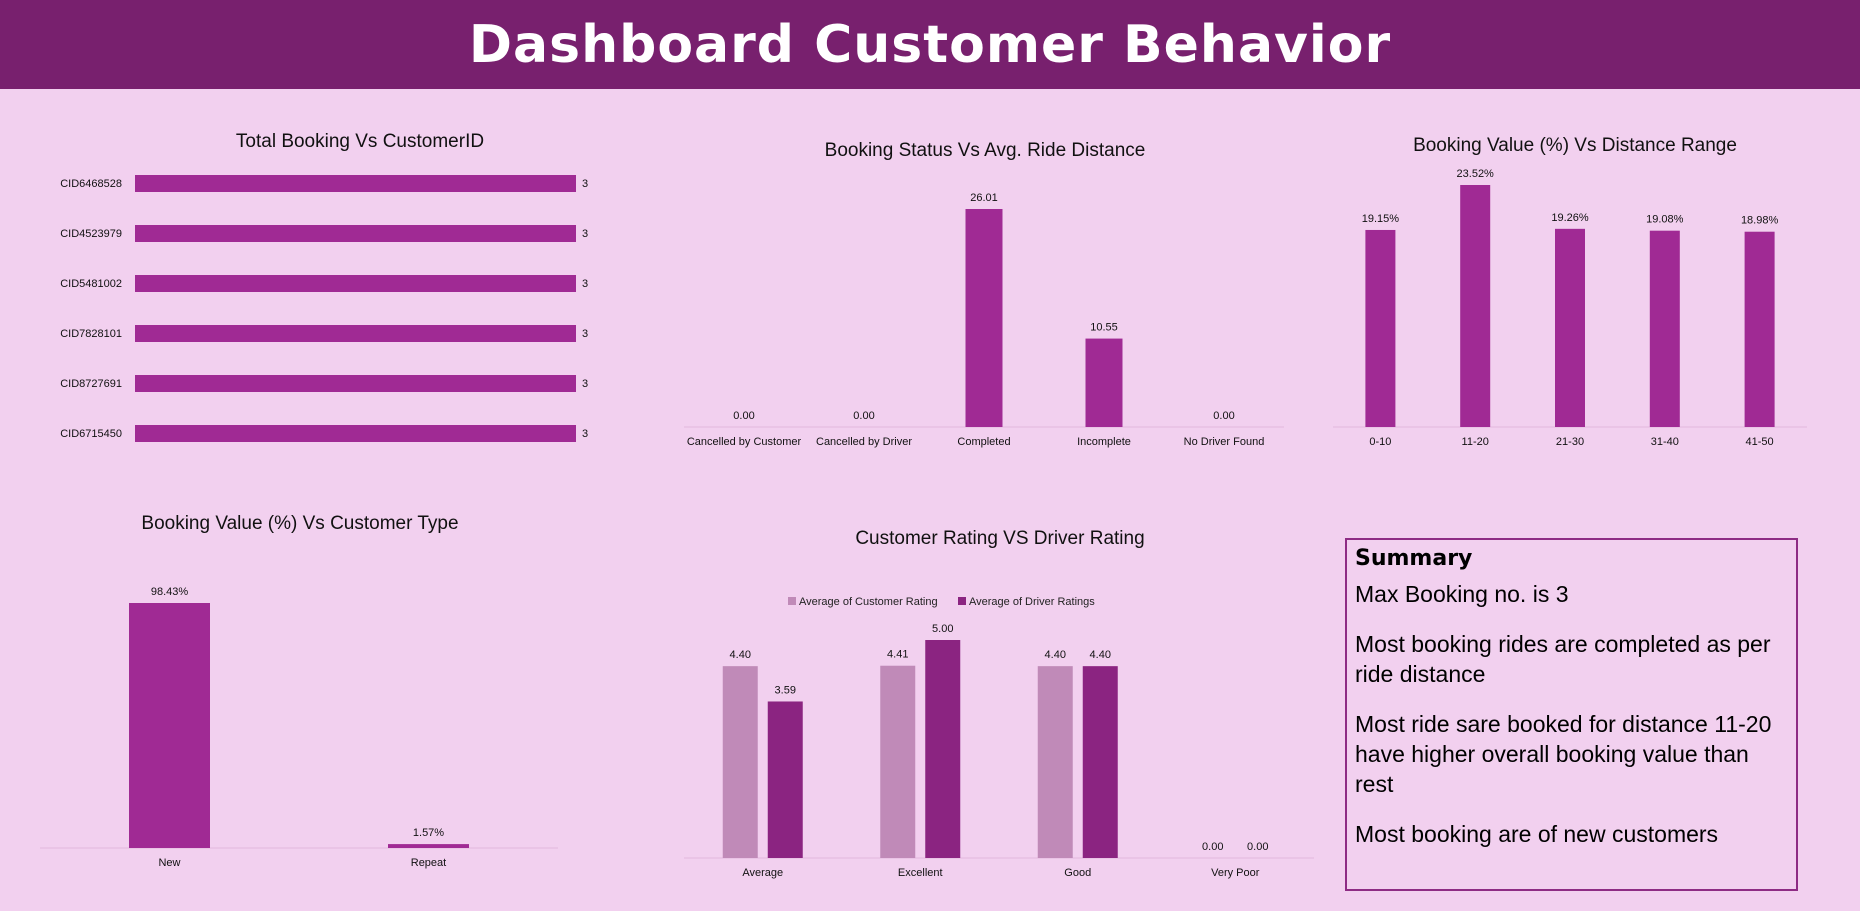 The width and height of the screenshot is (1860, 911). I want to click on data-label: 18.98%, so click(1760, 221).